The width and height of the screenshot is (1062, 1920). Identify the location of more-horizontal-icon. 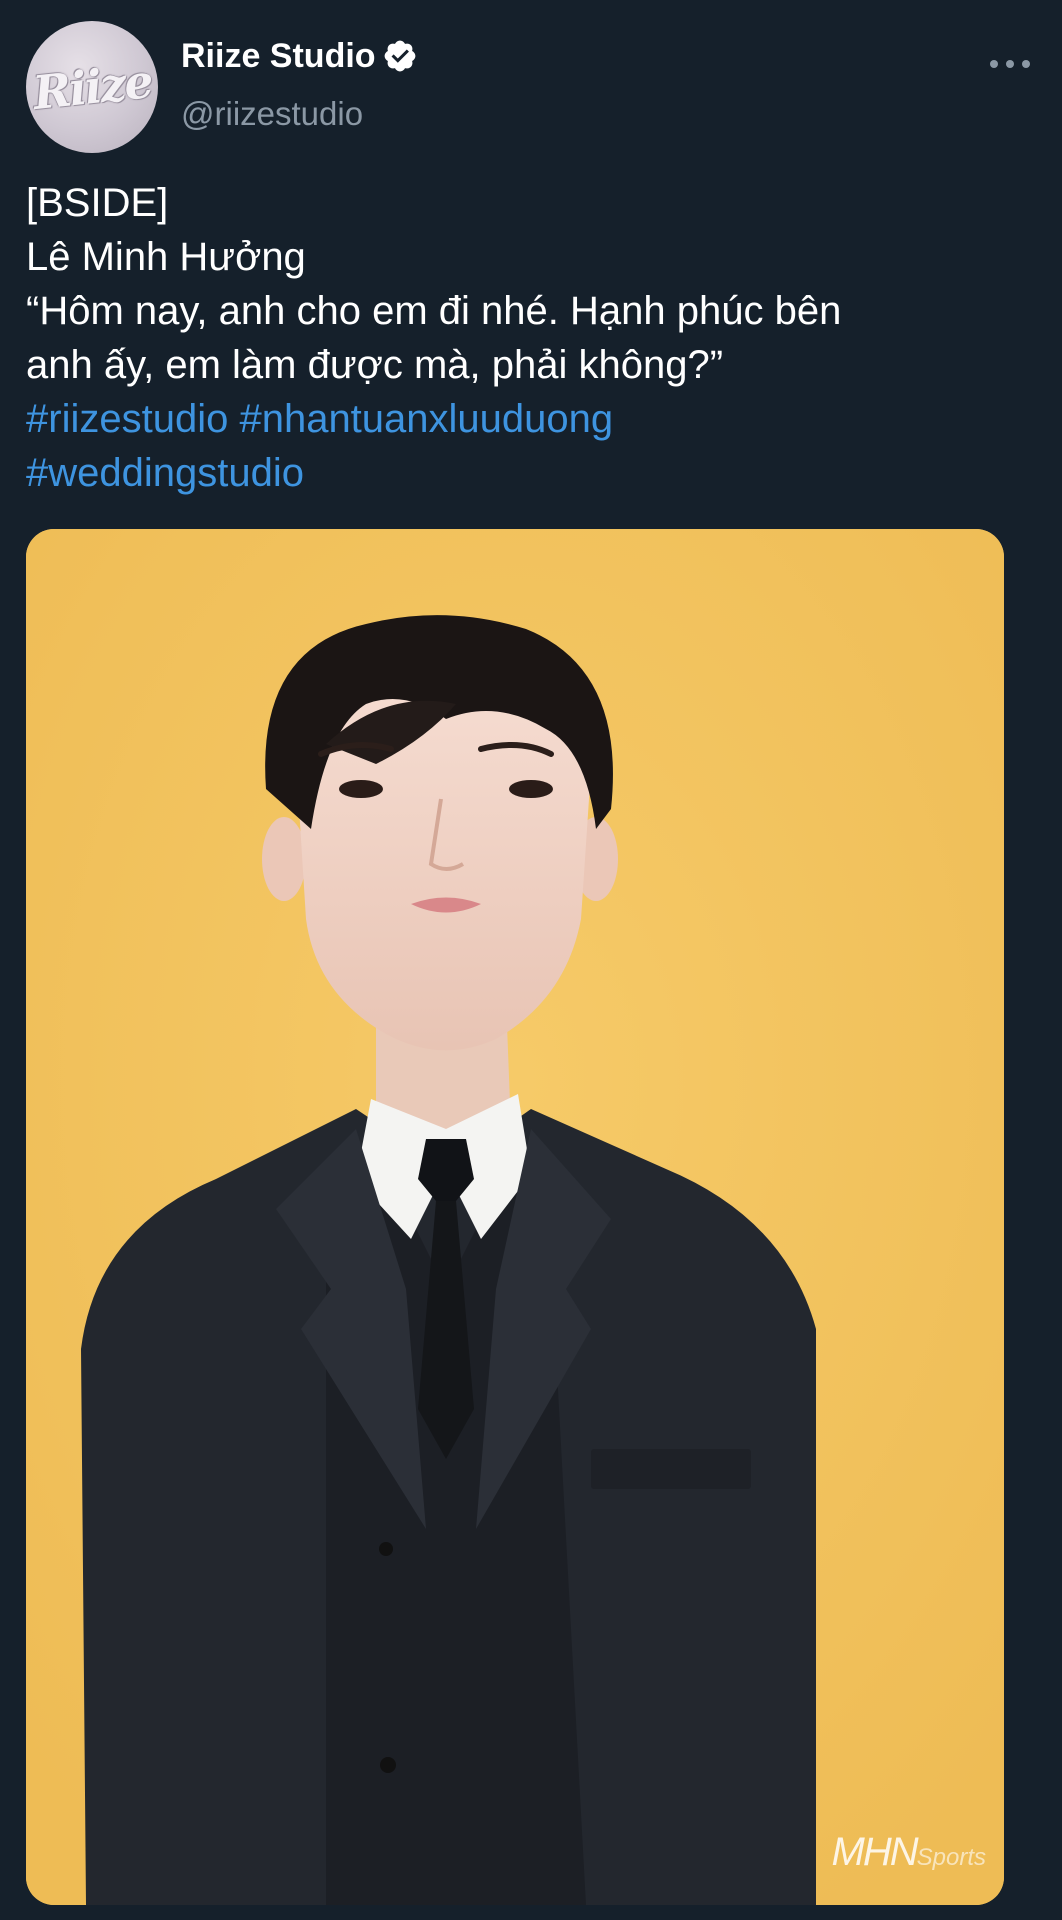
(994, 64).